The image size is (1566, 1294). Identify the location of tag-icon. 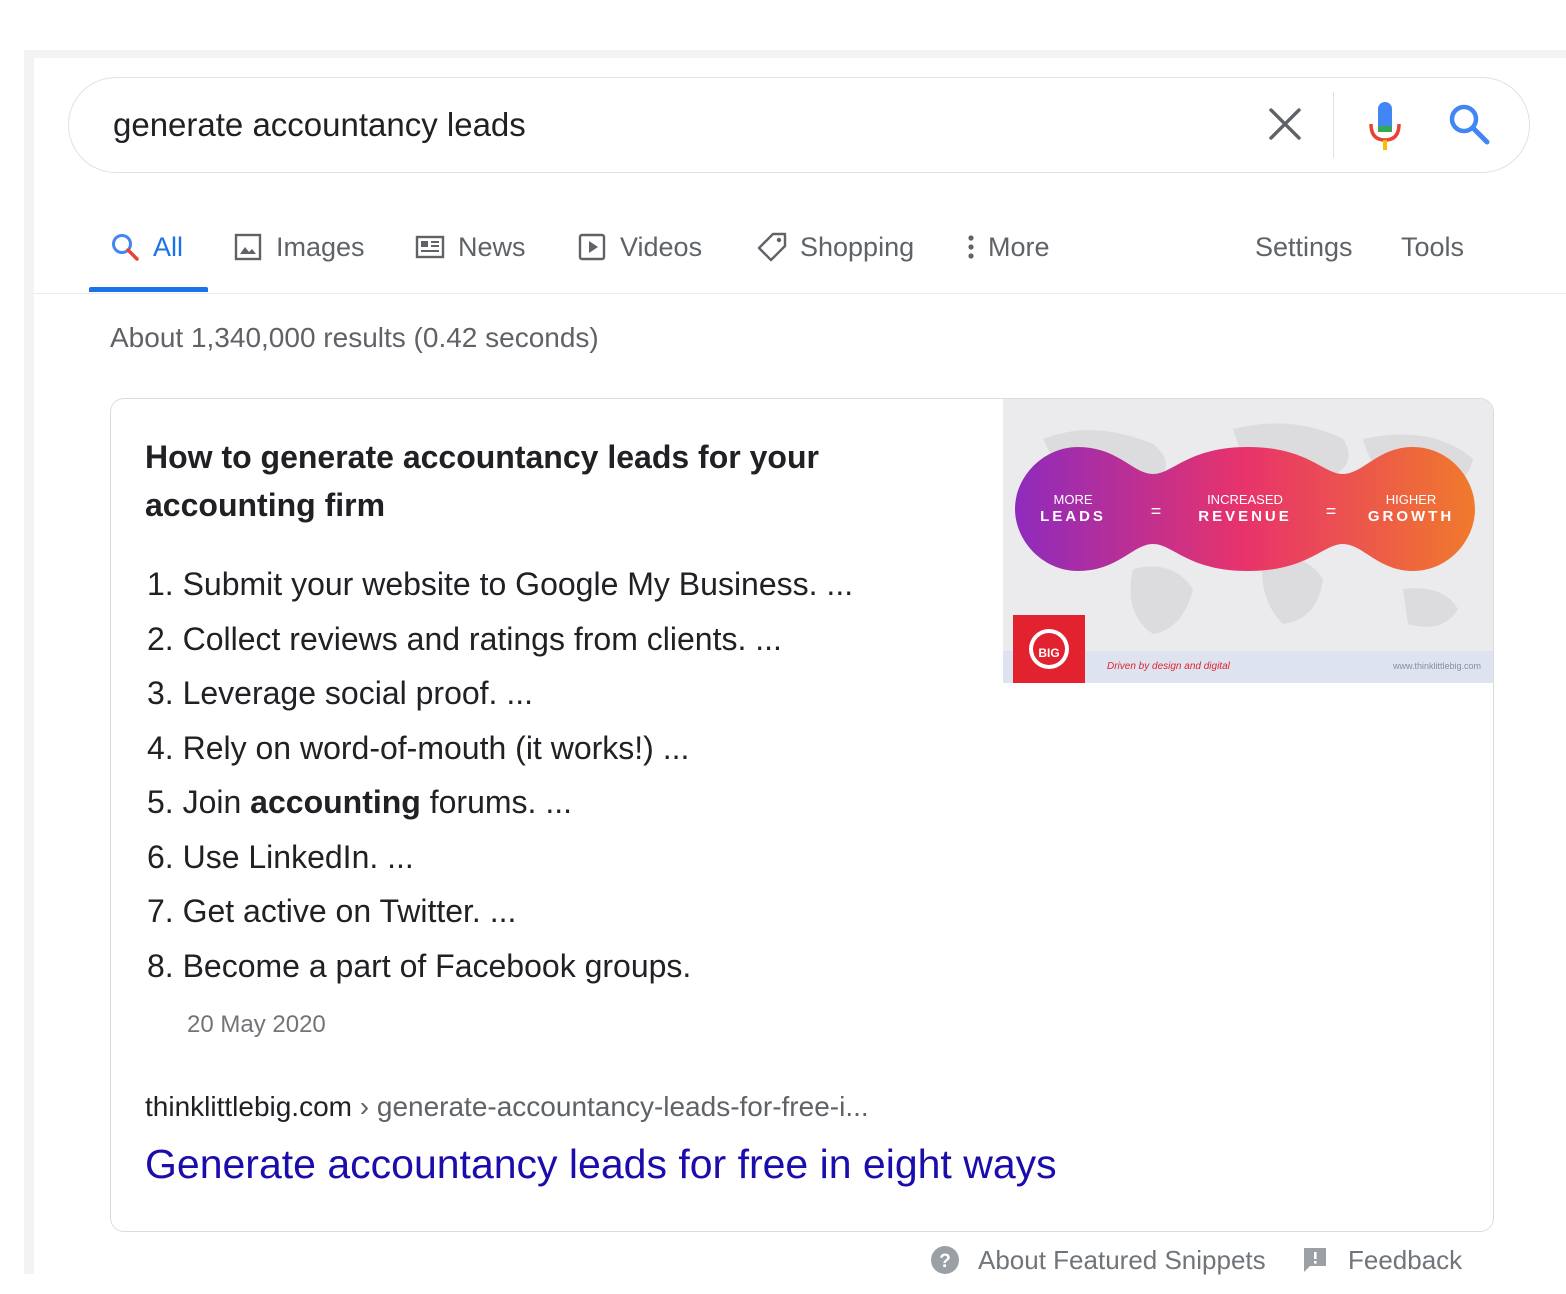
(772, 247).